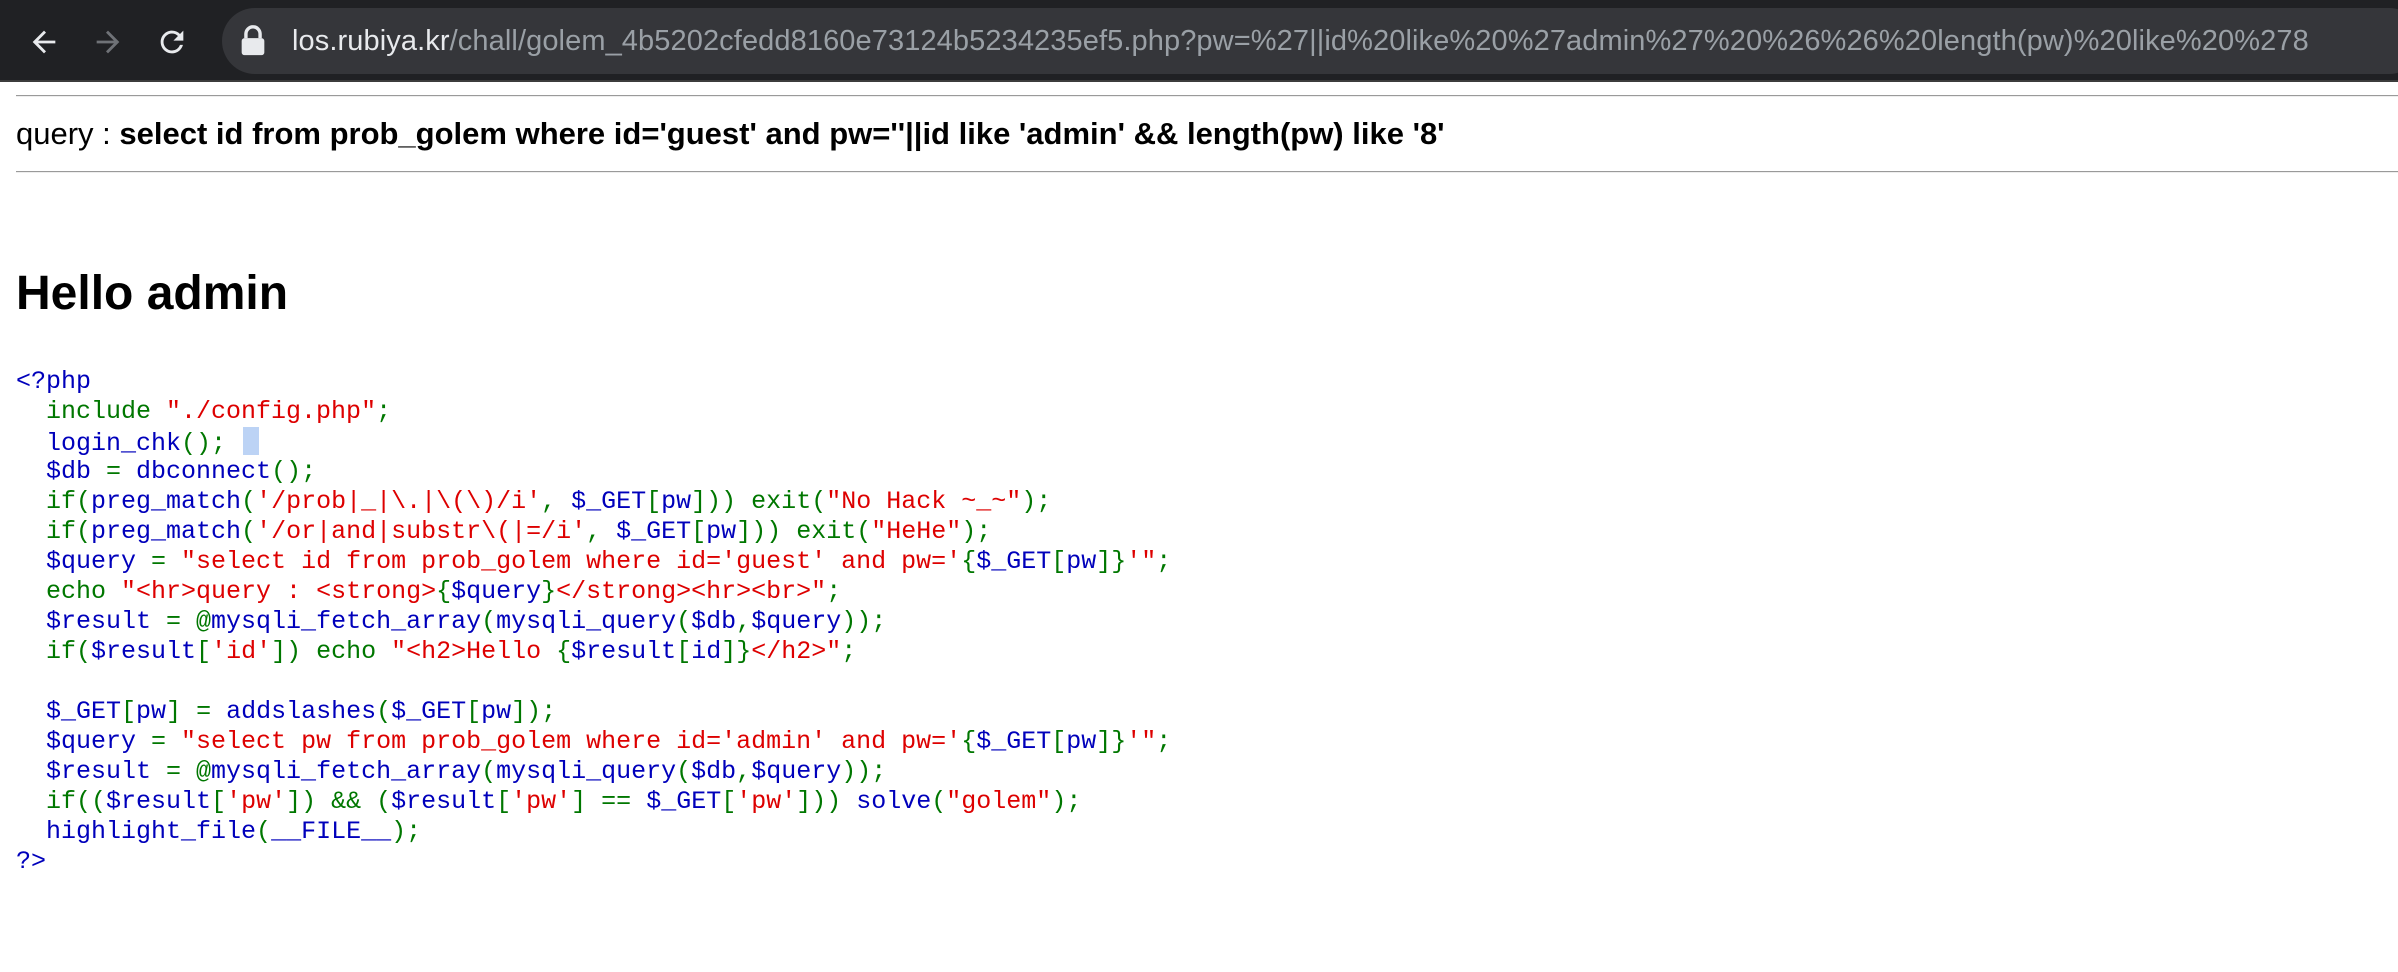 Image resolution: width=2398 pixels, height=972 pixels. What do you see at coordinates (279, 591) in the screenshot?
I see `code-token: "<hr>query : <strong>` at bounding box center [279, 591].